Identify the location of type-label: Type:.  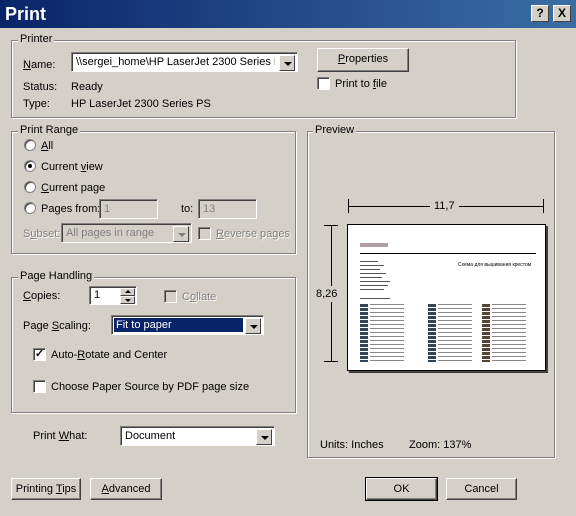
(36, 104).